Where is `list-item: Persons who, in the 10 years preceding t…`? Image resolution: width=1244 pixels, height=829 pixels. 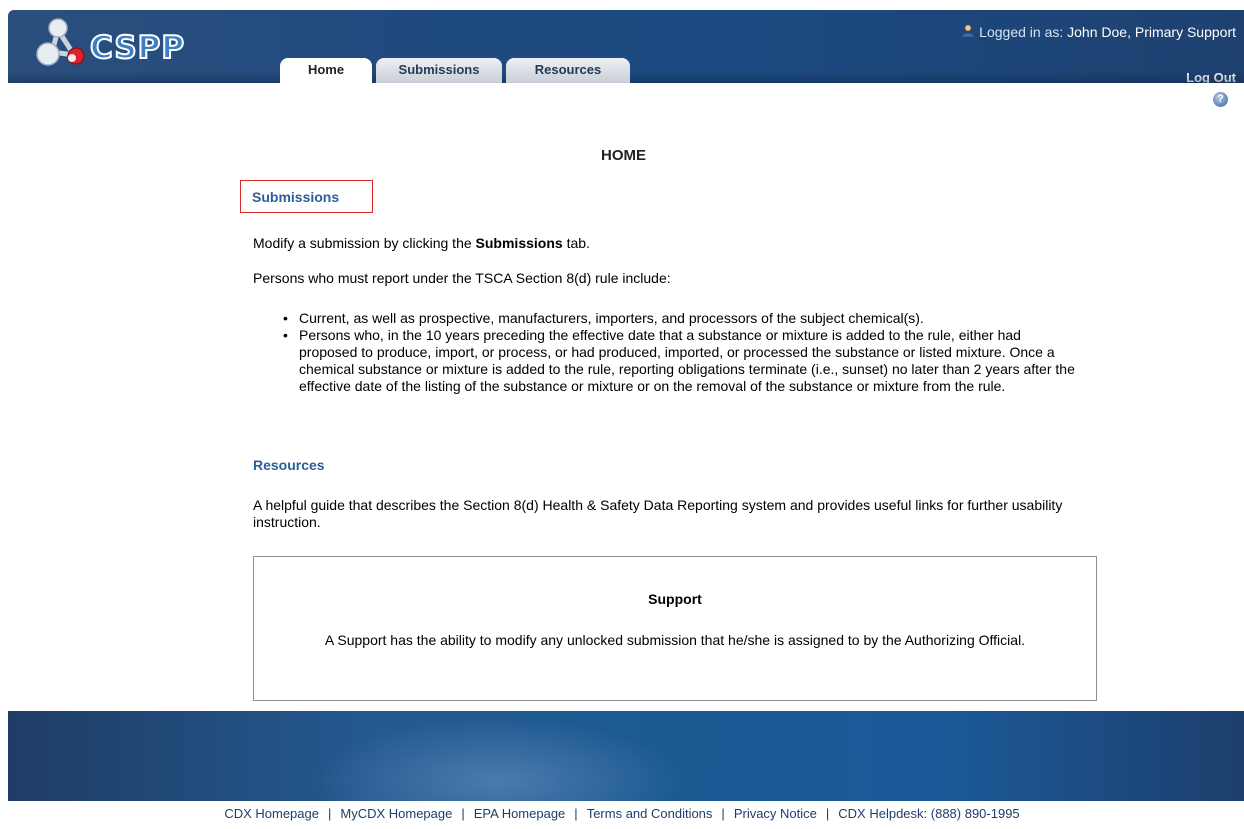 list-item: Persons who, in the 10 years preceding t… is located at coordinates (679, 361).